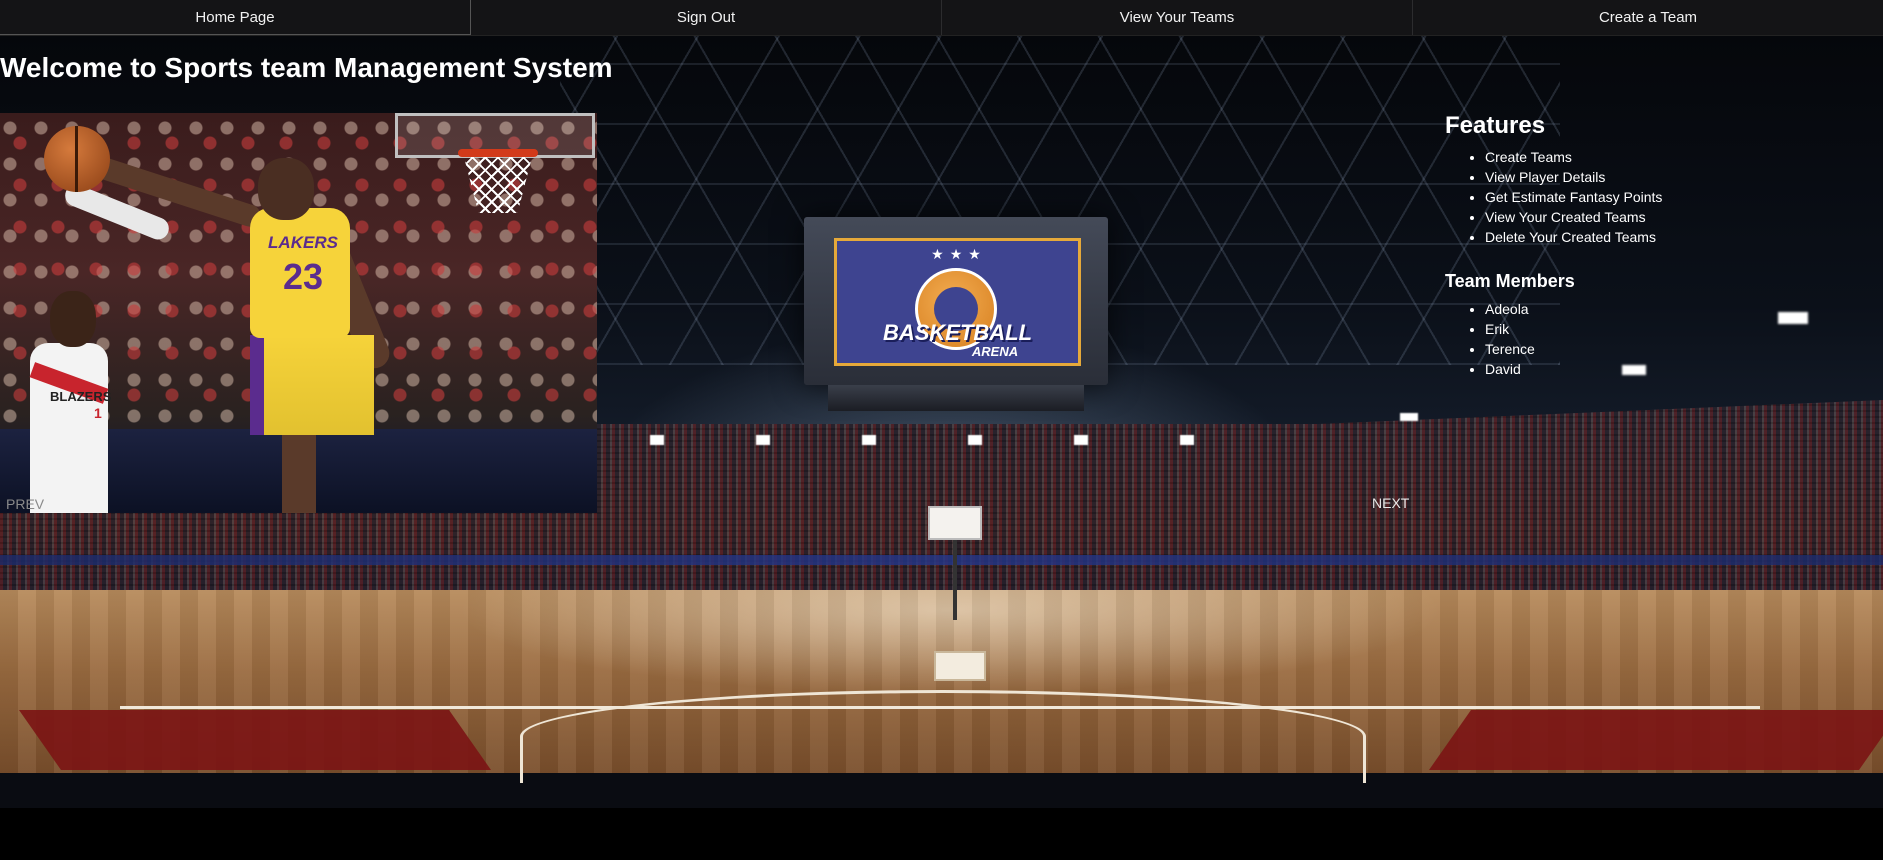 The width and height of the screenshot is (1883, 860). I want to click on far-hoop-pole, so click(955, 580).